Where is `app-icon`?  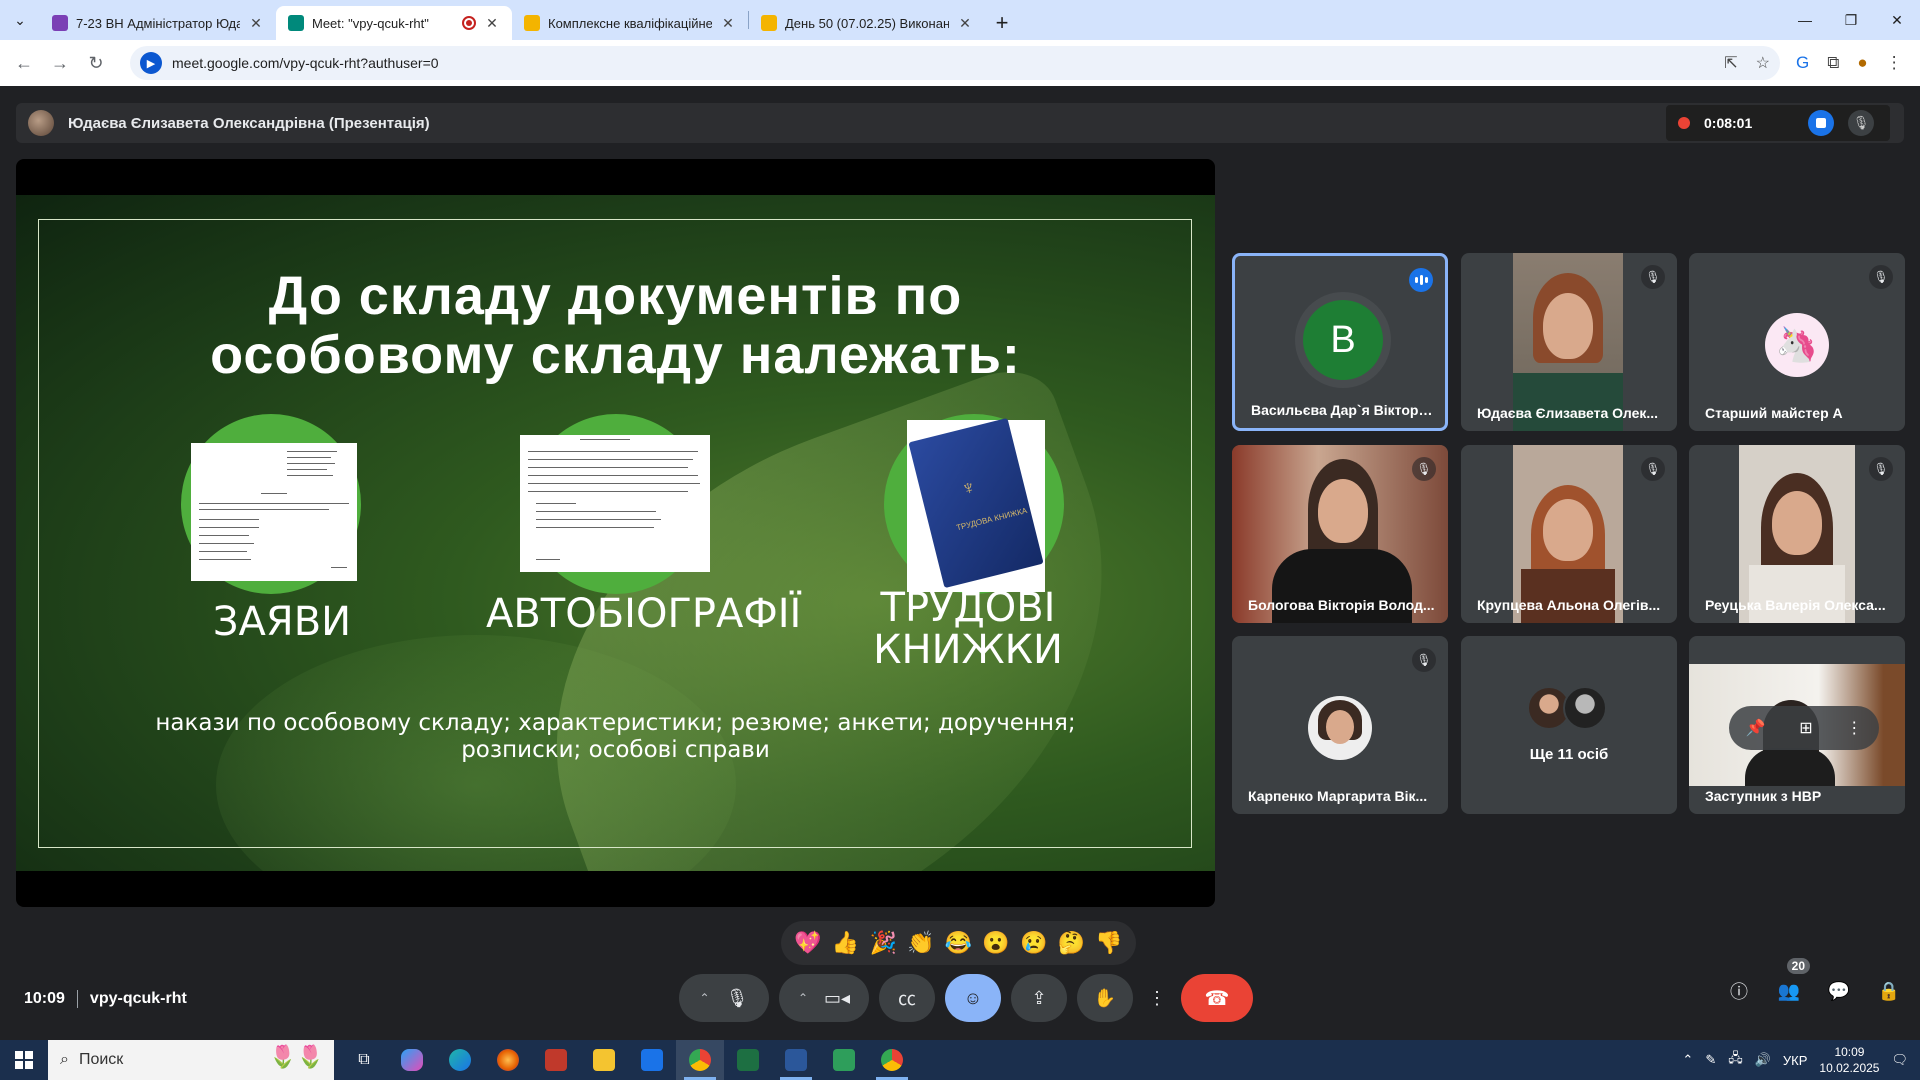 app-icon is located at coordinates (556, 1060).